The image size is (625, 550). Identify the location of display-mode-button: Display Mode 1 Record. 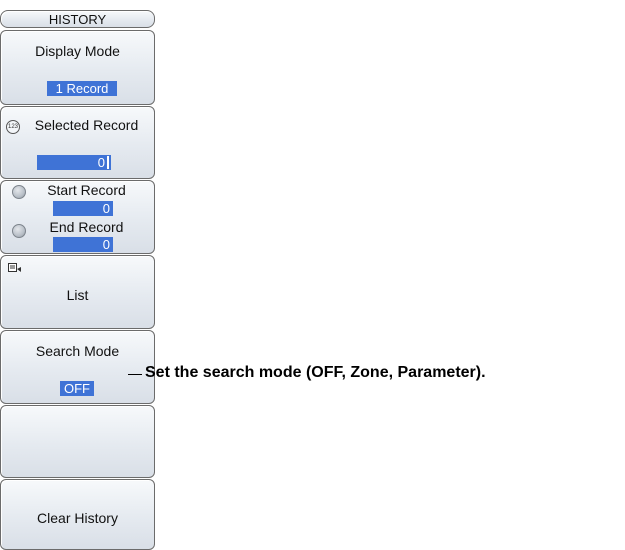
(77, 67).